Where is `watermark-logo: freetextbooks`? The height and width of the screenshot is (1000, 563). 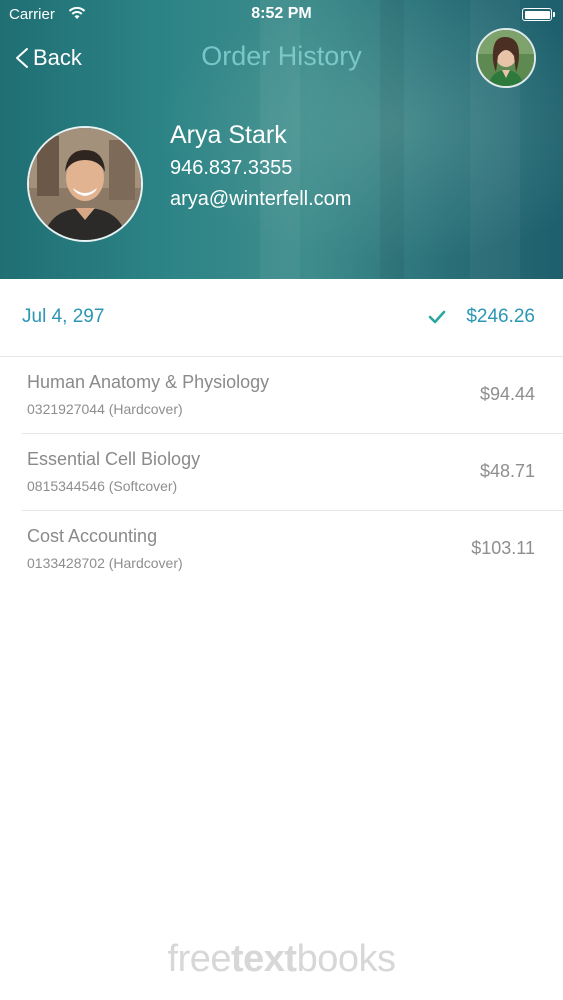
watermark-logo: freetextbooks is located at coordinates (281, 959).